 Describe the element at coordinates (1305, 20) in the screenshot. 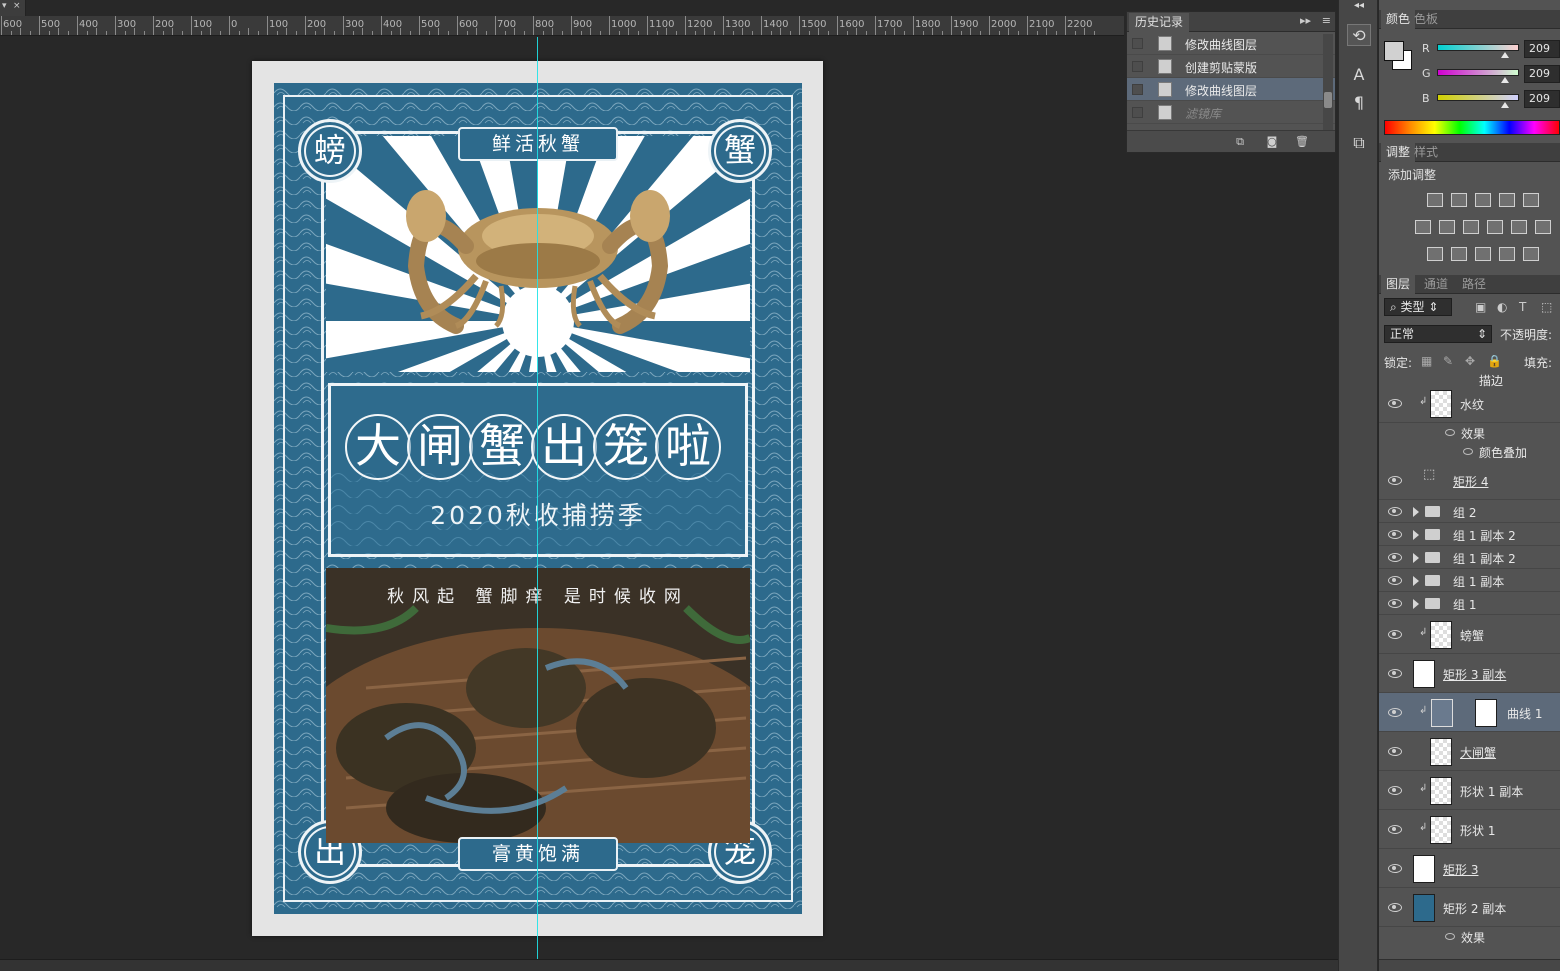

I see `collapse-icon: ▸▸` at that location.